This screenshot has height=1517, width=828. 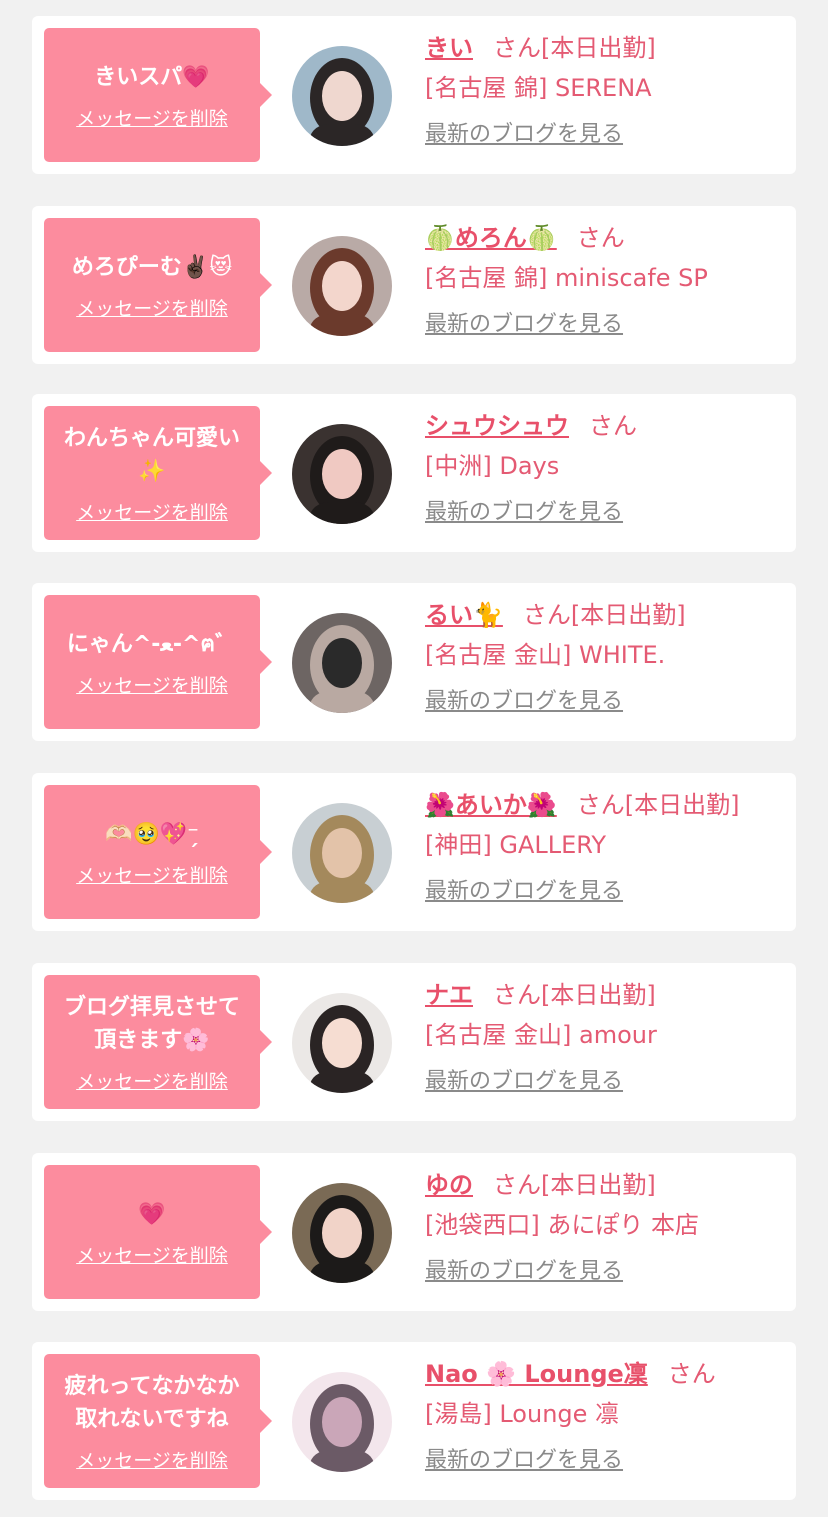 I want to click on message-text: めろぴーむ✌🏿😻, so click(x=152, y=267).